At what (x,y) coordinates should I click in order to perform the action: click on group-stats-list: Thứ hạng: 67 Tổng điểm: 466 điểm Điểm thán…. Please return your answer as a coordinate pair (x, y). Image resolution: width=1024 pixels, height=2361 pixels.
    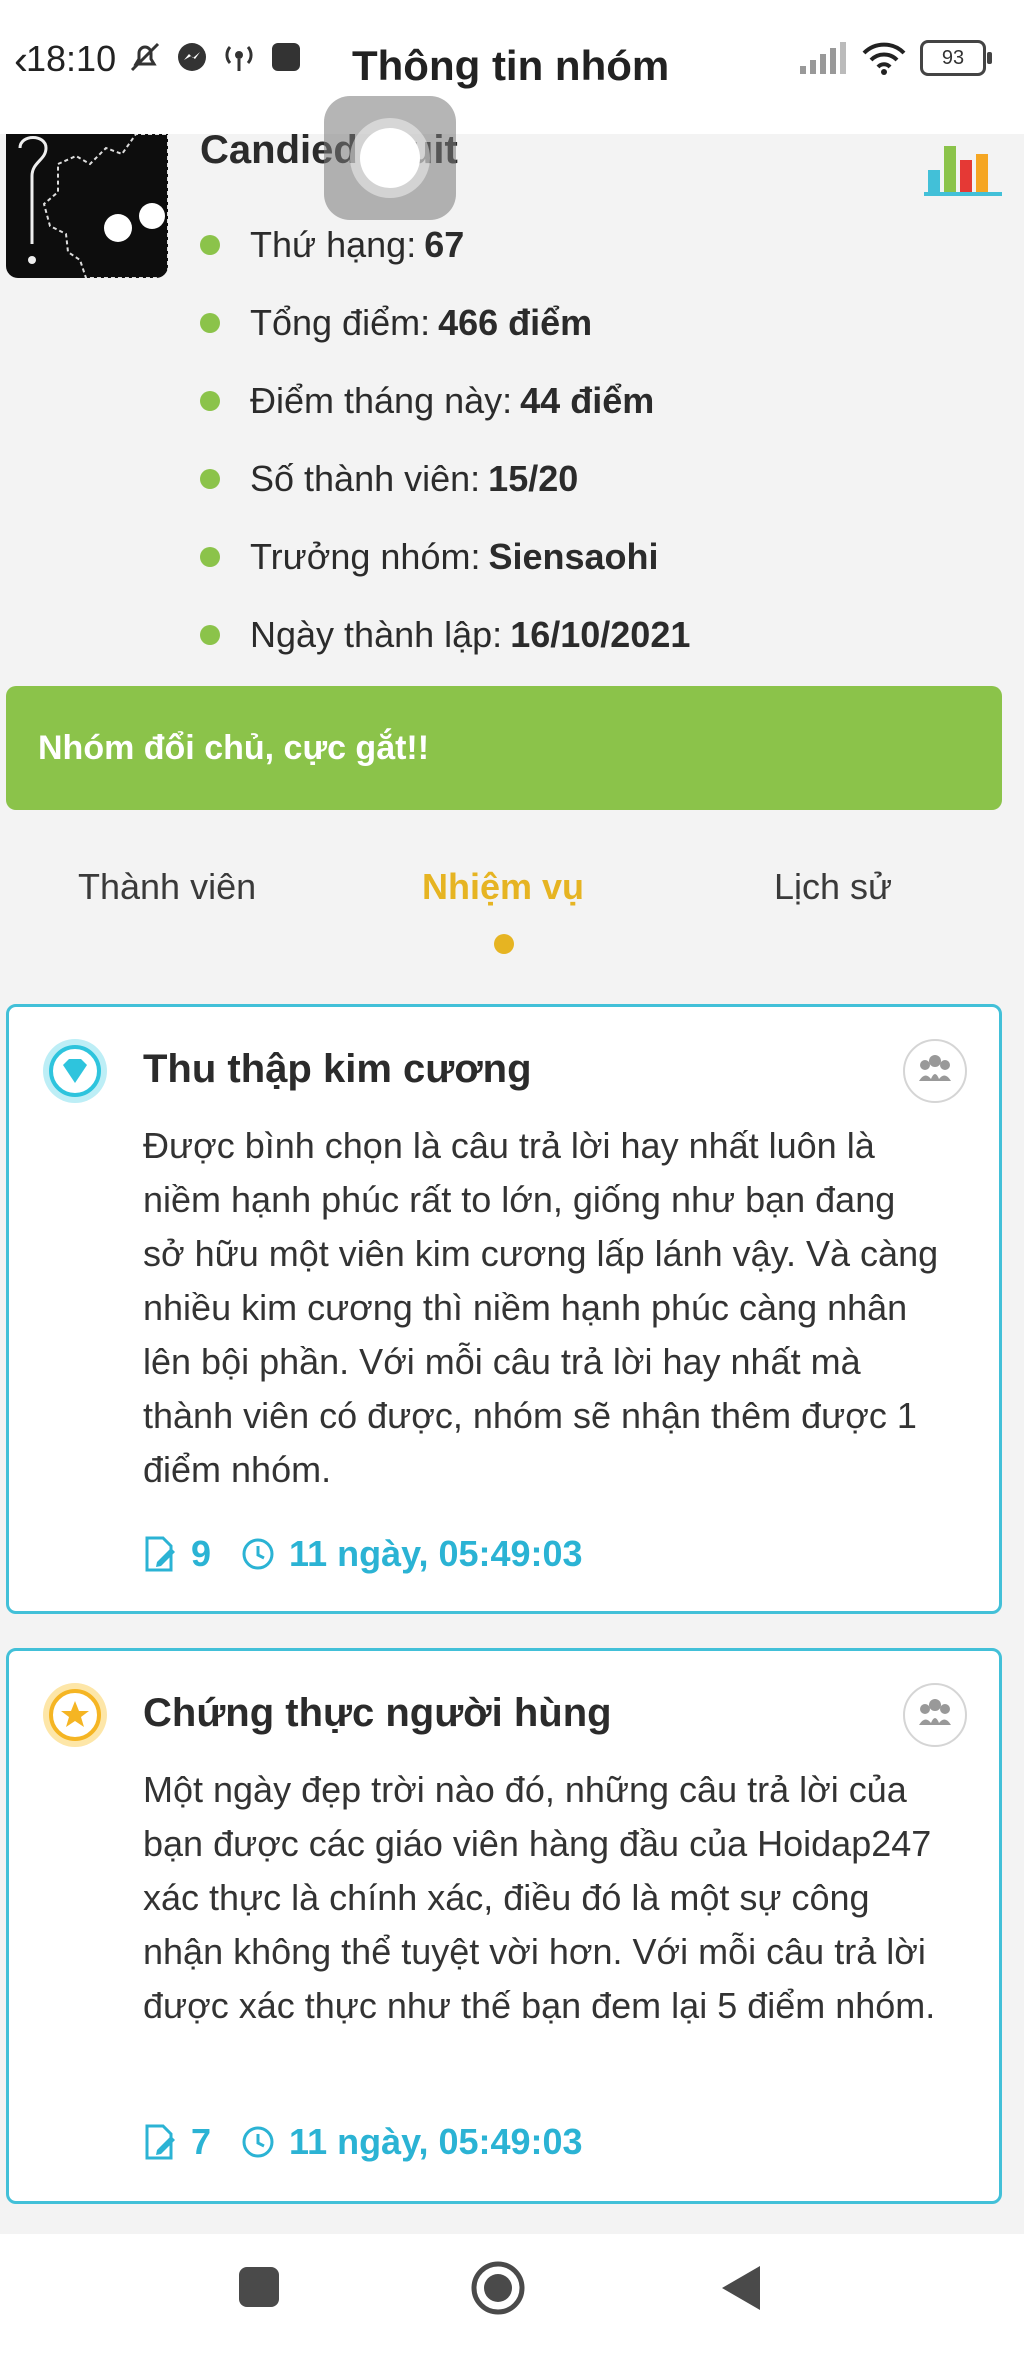
    Looking at the image, I should click on (445, 440).